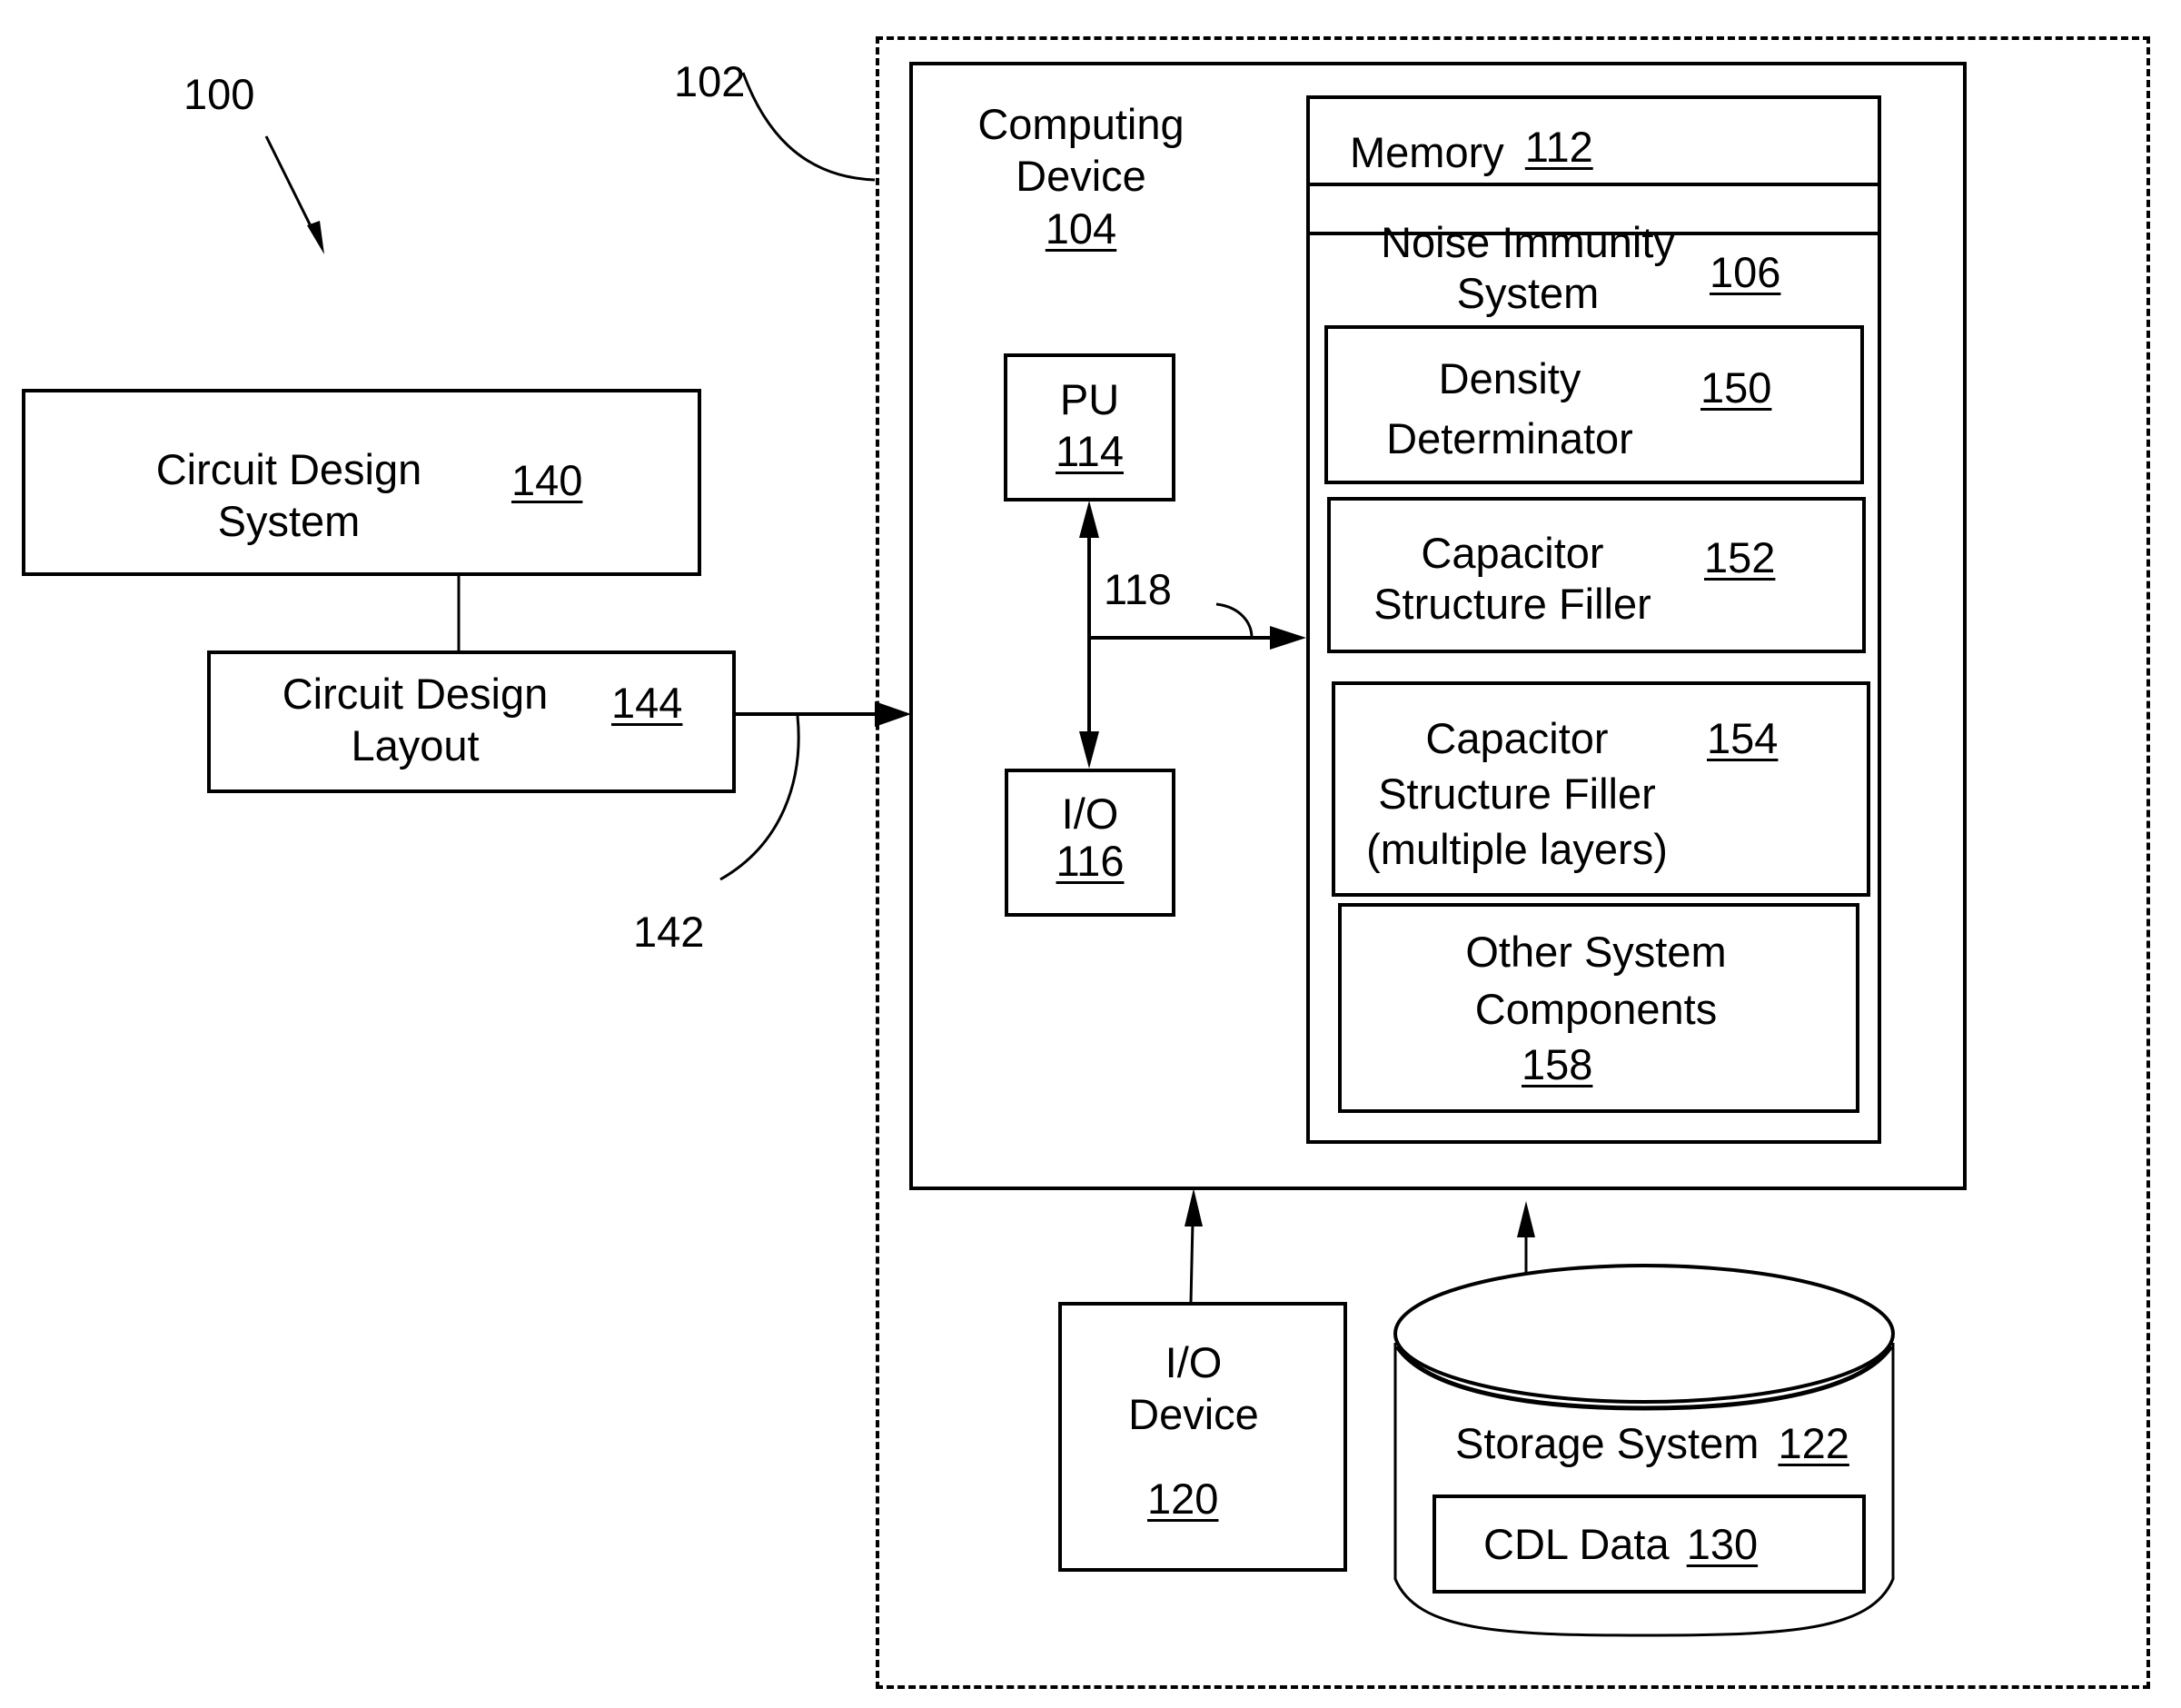 The height and width of the screenshot is (1708, 2181). What do you see at coordinates (1081, 228) in the screenshot?
I see `computing-device-ref: 104` at bounding box center [1081, 228].